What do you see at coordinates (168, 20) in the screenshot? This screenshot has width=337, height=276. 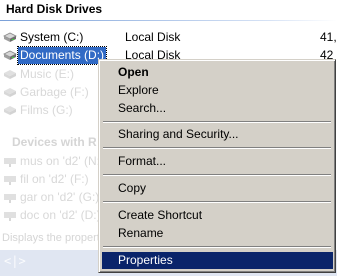 I see `group-header-divider` at bounding box center [168, 20].